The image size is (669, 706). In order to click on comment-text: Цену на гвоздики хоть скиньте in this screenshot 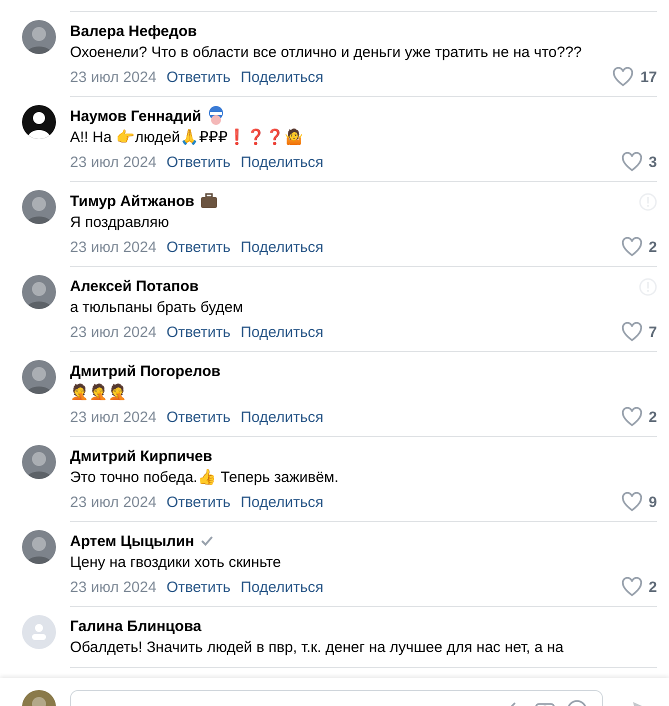, I will do `click(176, 563)`.